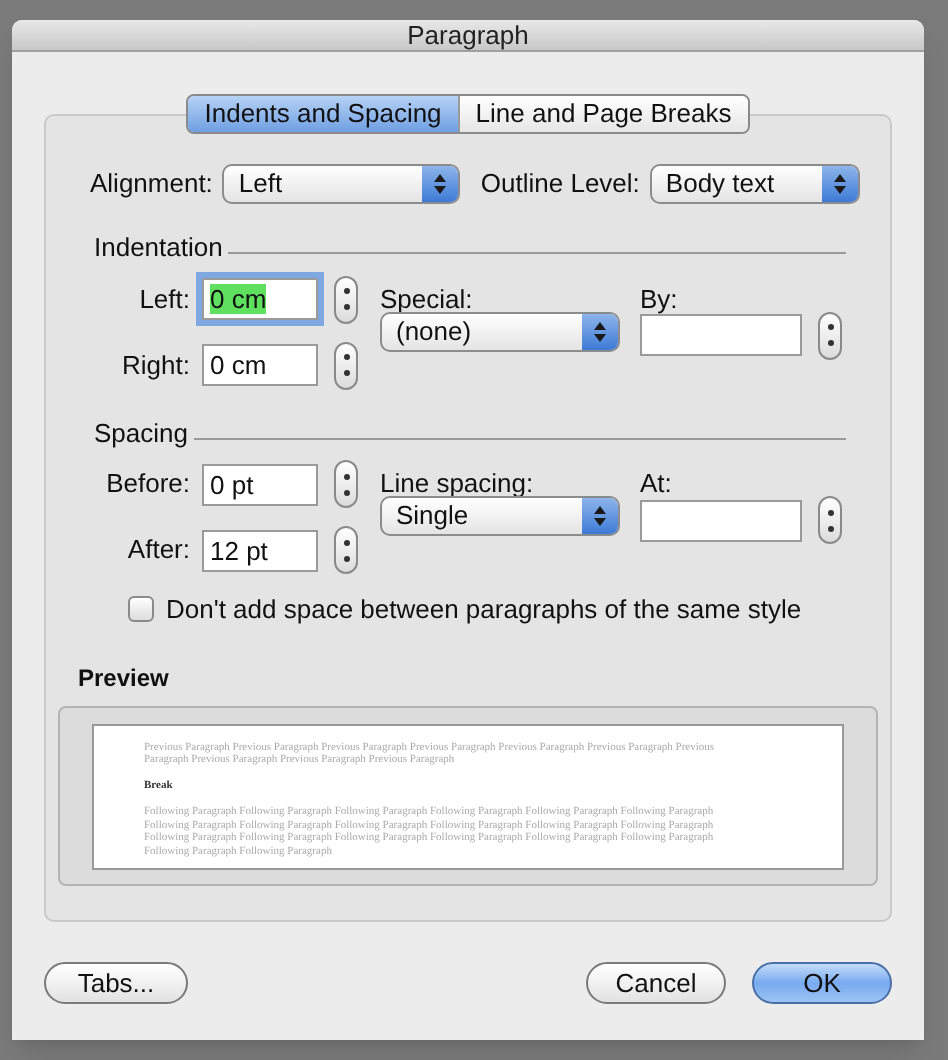  What do you see at coordinates (602, 114) in the screenshot?
I see `tab: Line and Page Breaks` at bounding box center [602, 114].